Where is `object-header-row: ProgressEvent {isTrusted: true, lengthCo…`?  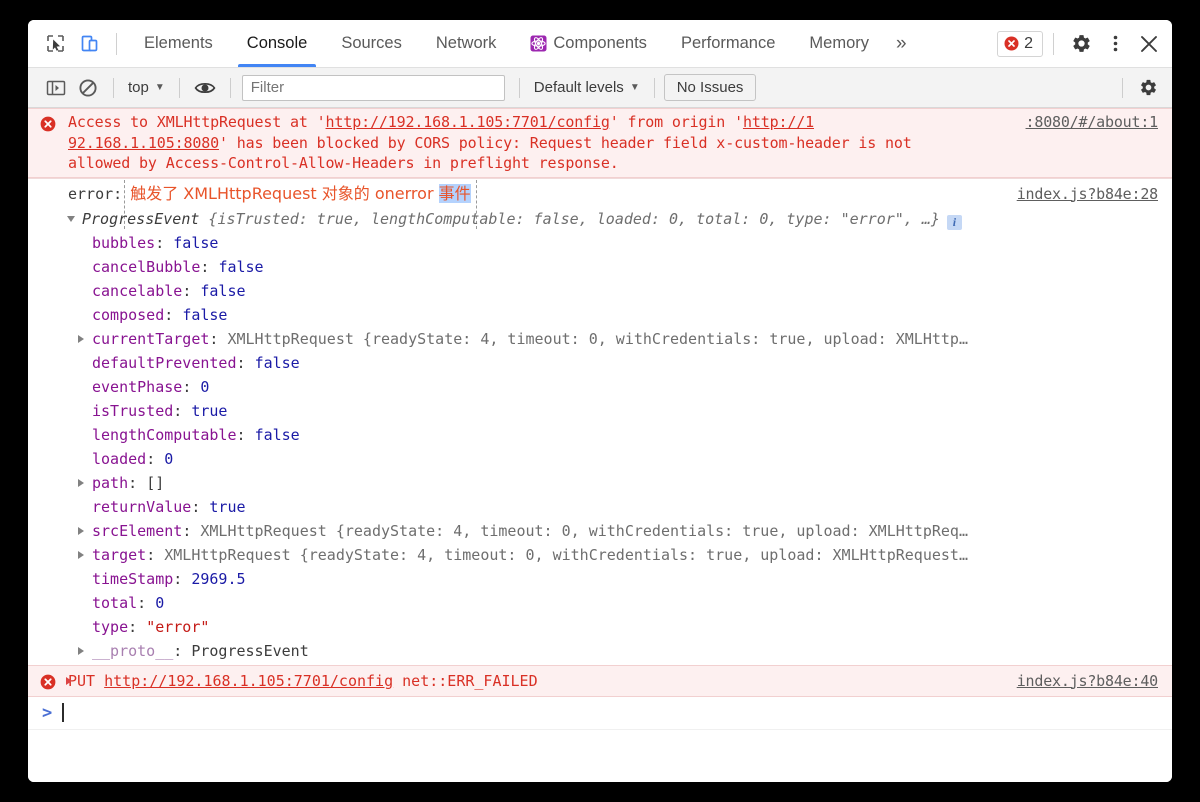
object-header-row: ProgressEvent {isTrusted: true, lengthCo… is located at coordinates (593, 219).